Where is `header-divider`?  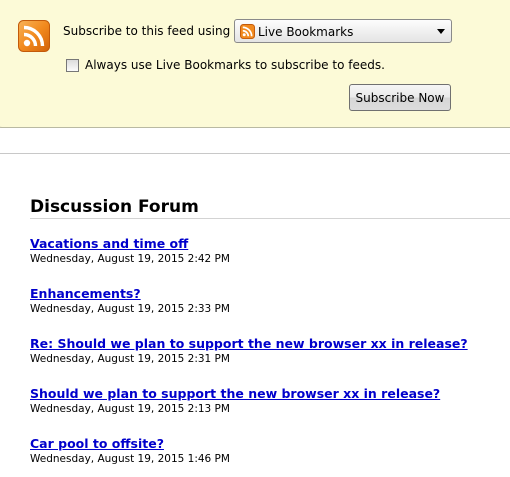
header-divider is located at coordinates (255, 153).